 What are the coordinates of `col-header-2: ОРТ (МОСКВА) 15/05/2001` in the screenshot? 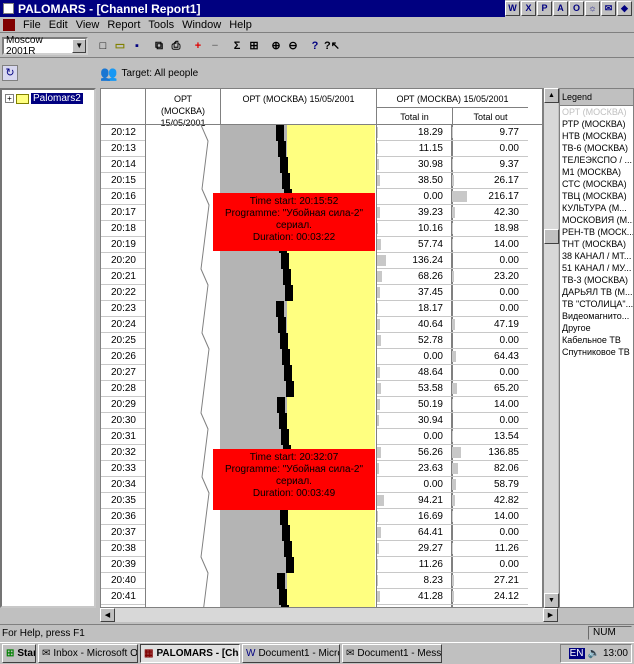 It's located at (298, 99).